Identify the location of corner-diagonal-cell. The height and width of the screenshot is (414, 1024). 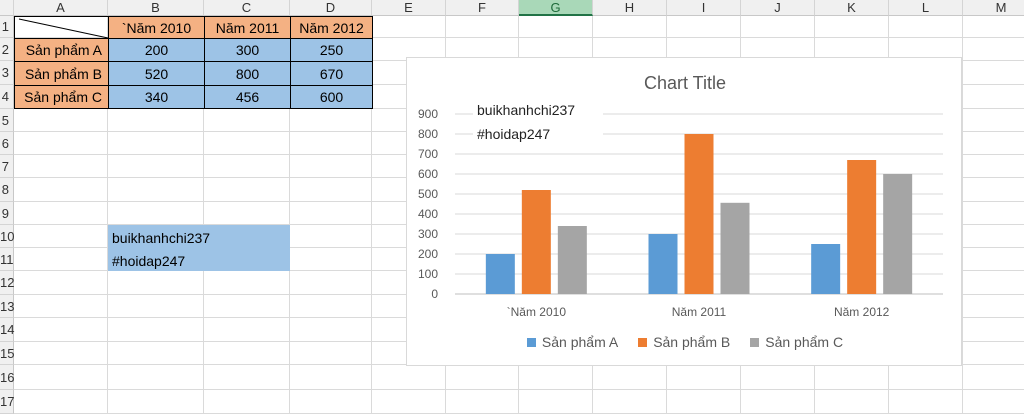
(61, 27).